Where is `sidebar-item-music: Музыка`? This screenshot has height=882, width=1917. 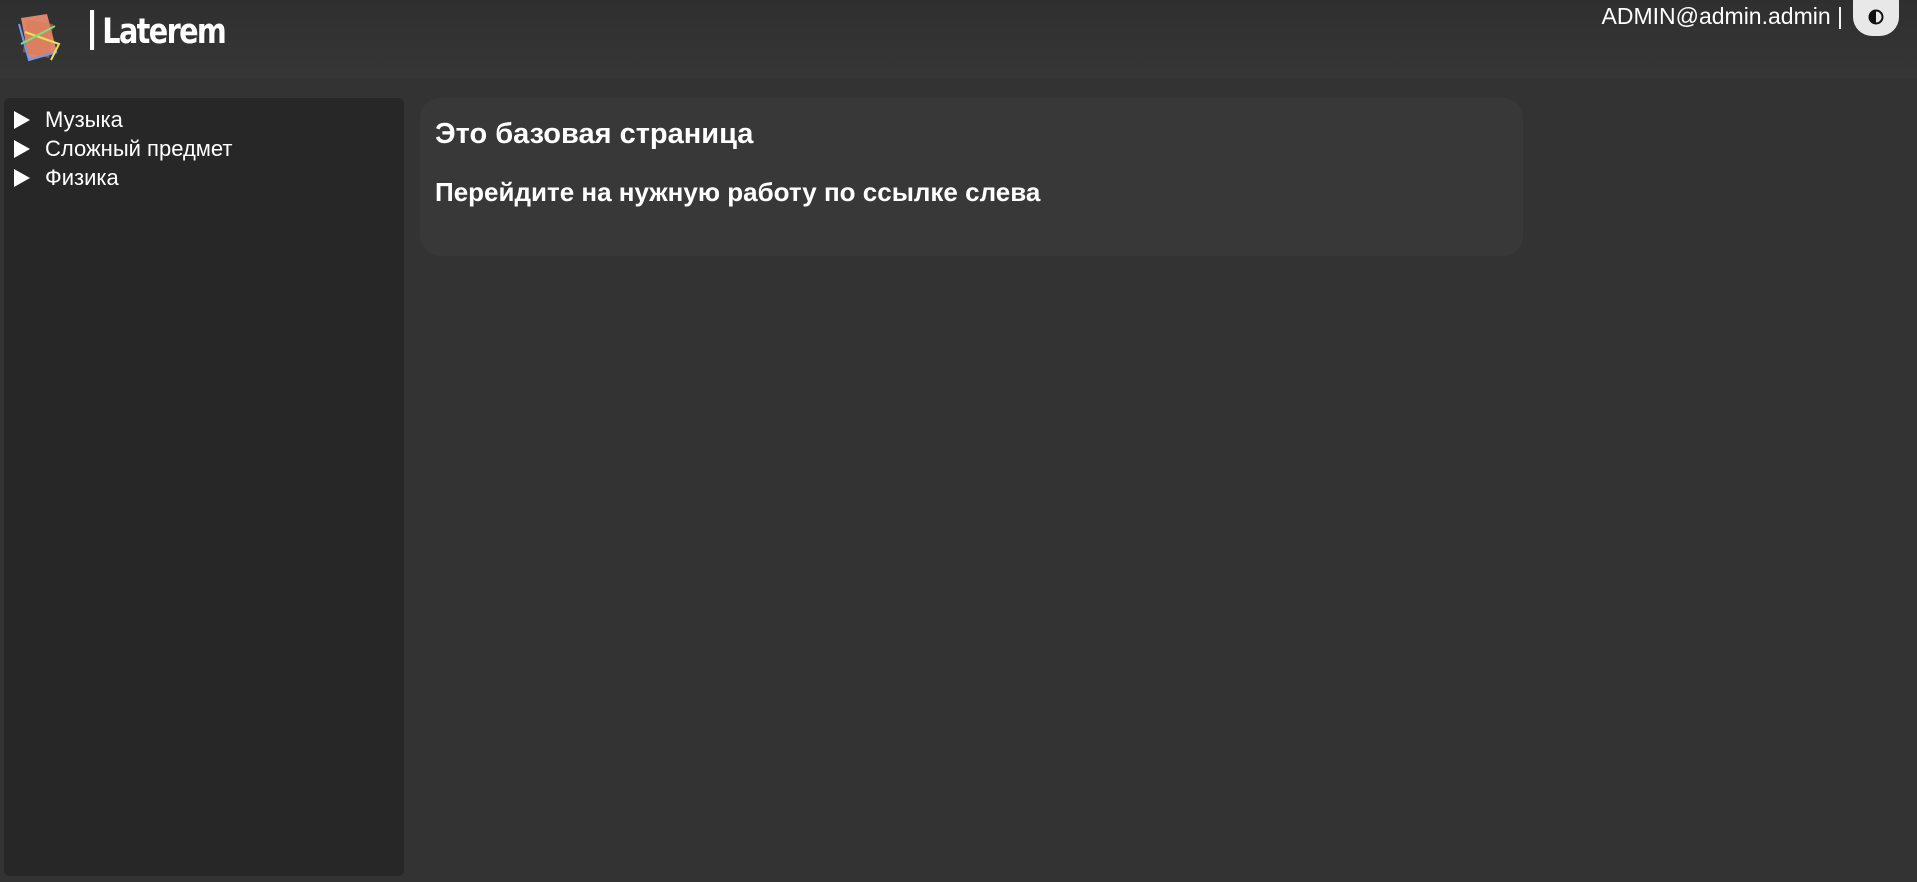 sidebar-item-music: Музыка is located at coordinates (204, 119).